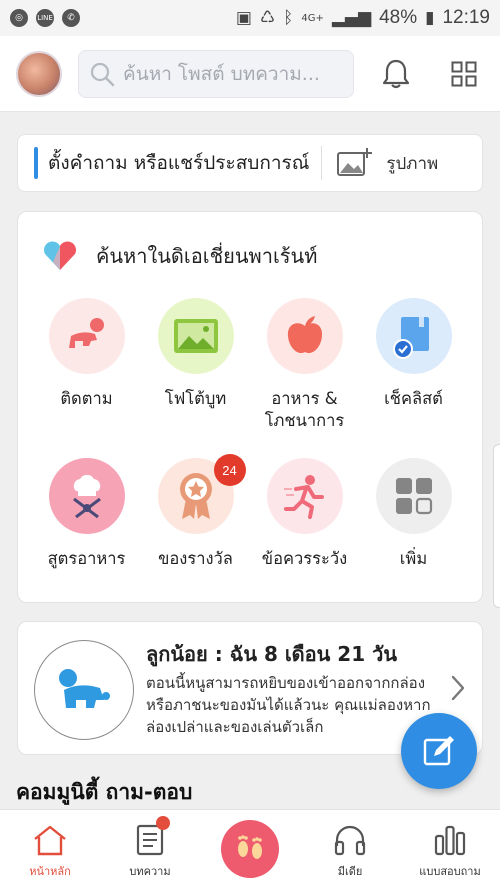 The width and height of the screenshot is (500, 889). I want to click on apple-icon, so click(304, 335).